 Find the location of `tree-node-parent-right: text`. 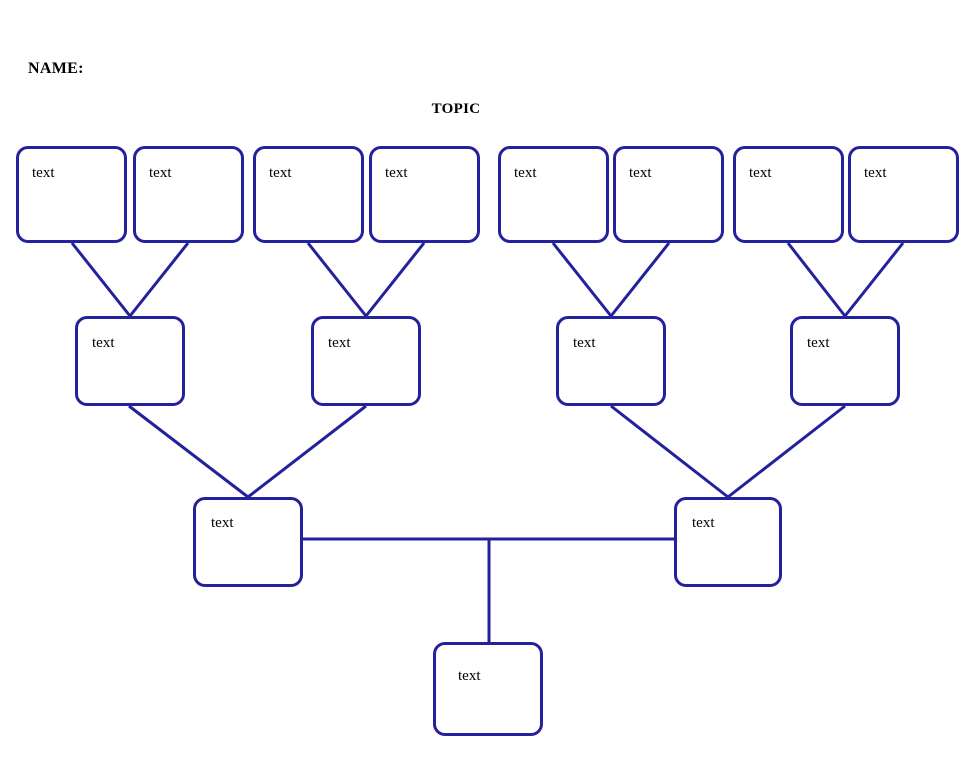

tree-node-parent-right: text is located at coordinates (728, 542).